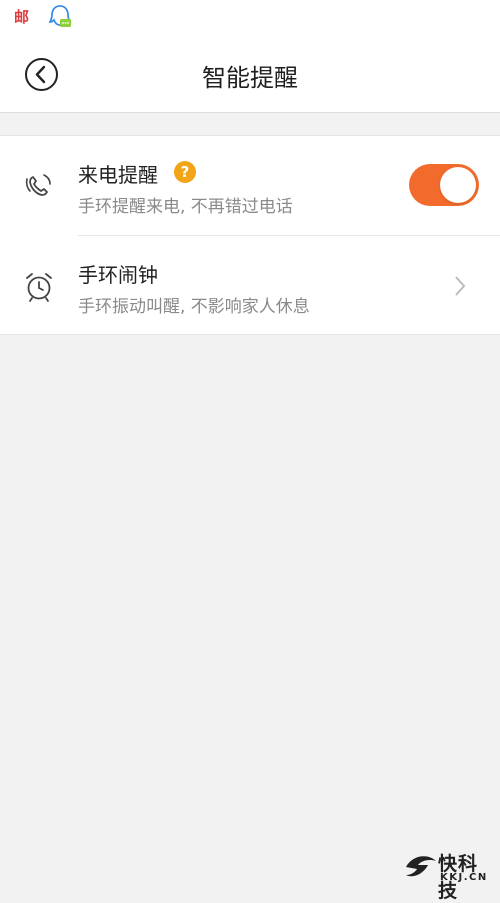  Describe the element at coordinates (185, 207) in the screenshot. I see `setting-subtitle: 手环提醒来电, 不再错过电话` at that location.